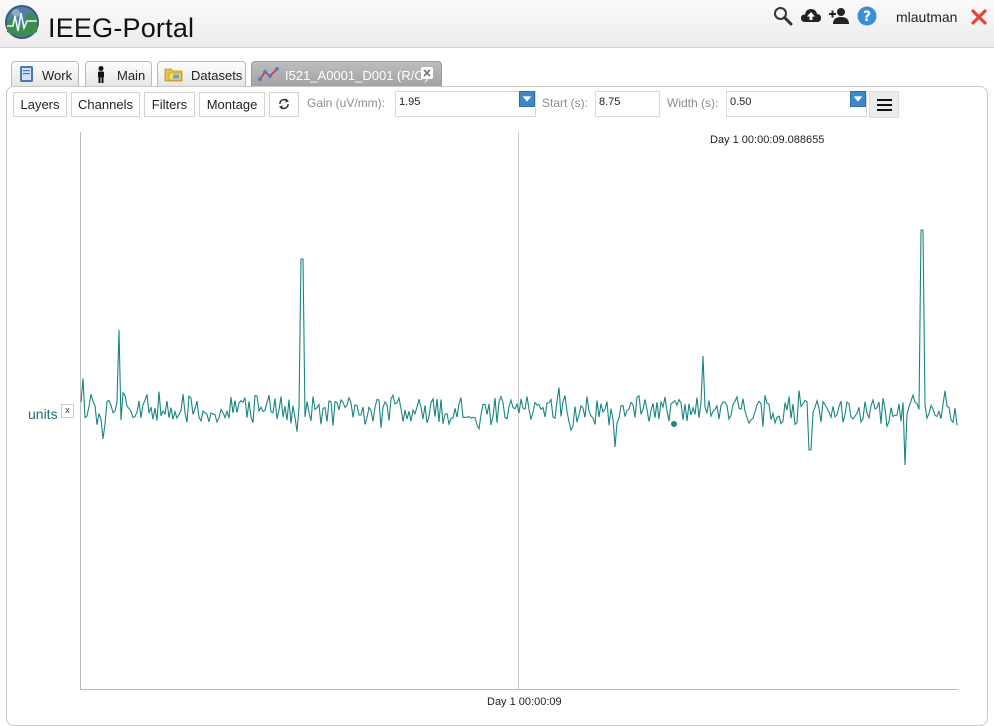  I want to click on axis-timestamp: Day 1 00:00:09, so click(524, 702).